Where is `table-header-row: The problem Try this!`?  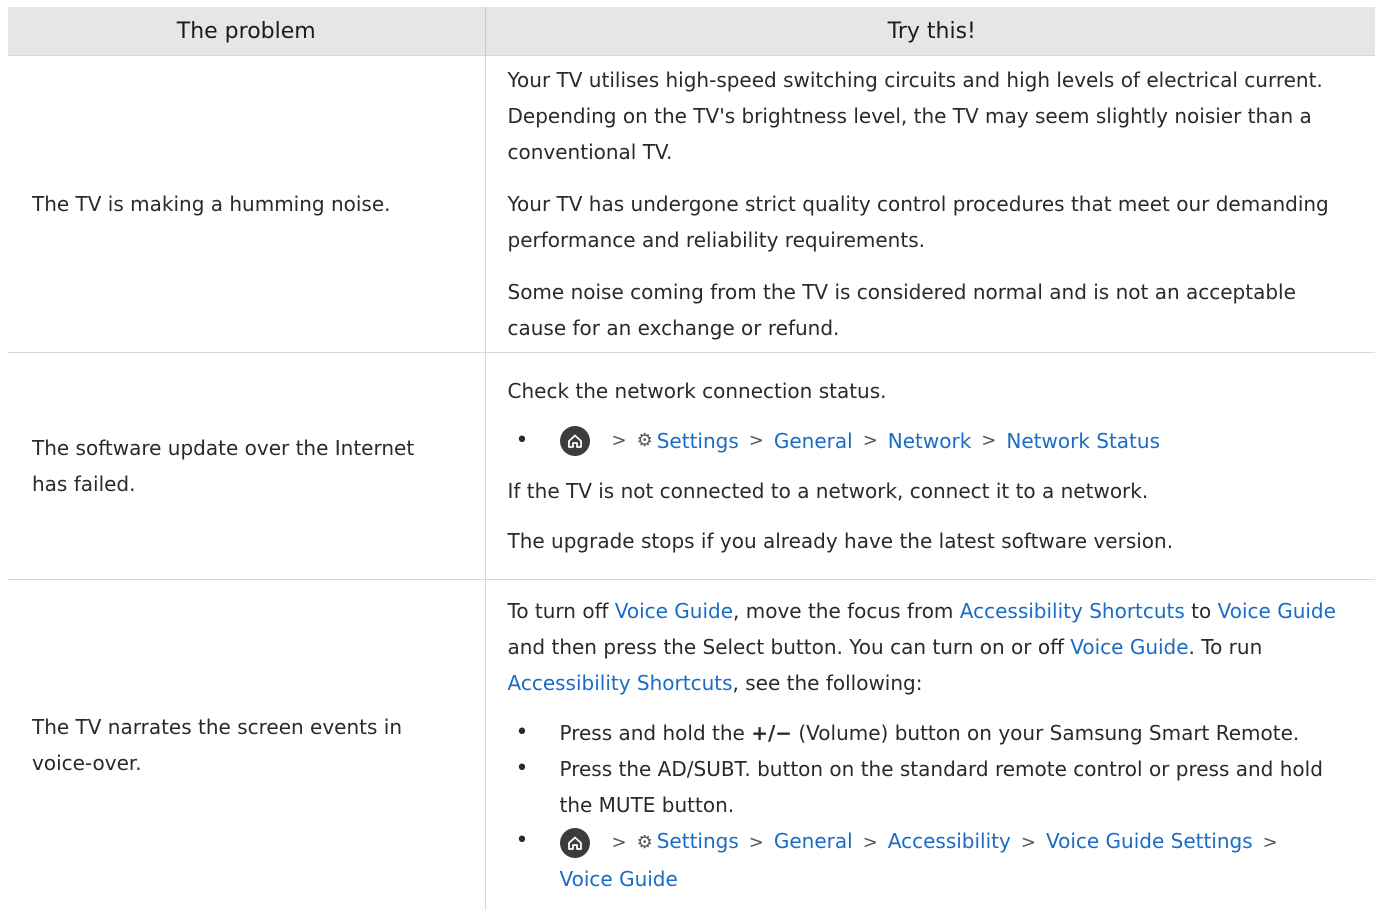
table-header-row: The problem Try this! is located at coordinates (691, 31).